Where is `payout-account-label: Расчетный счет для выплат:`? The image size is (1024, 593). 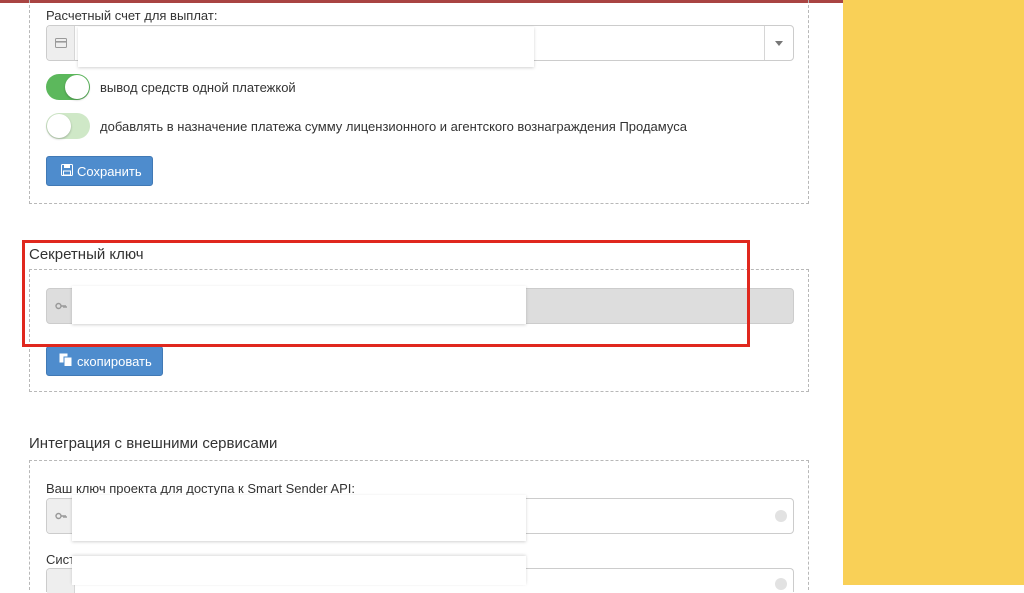 payout-account-label: Расчетный счет для выплат: is located at coordinates (132, 15).